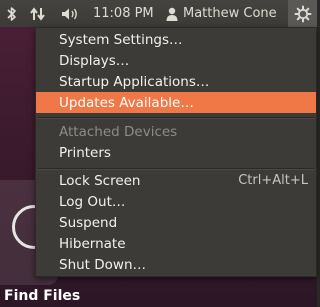 Image resolution: width=320 pixels, height=307 pixels. Describe the element at coordinates (302, 13) in the screenshot. I see `gear-icon` at that location.